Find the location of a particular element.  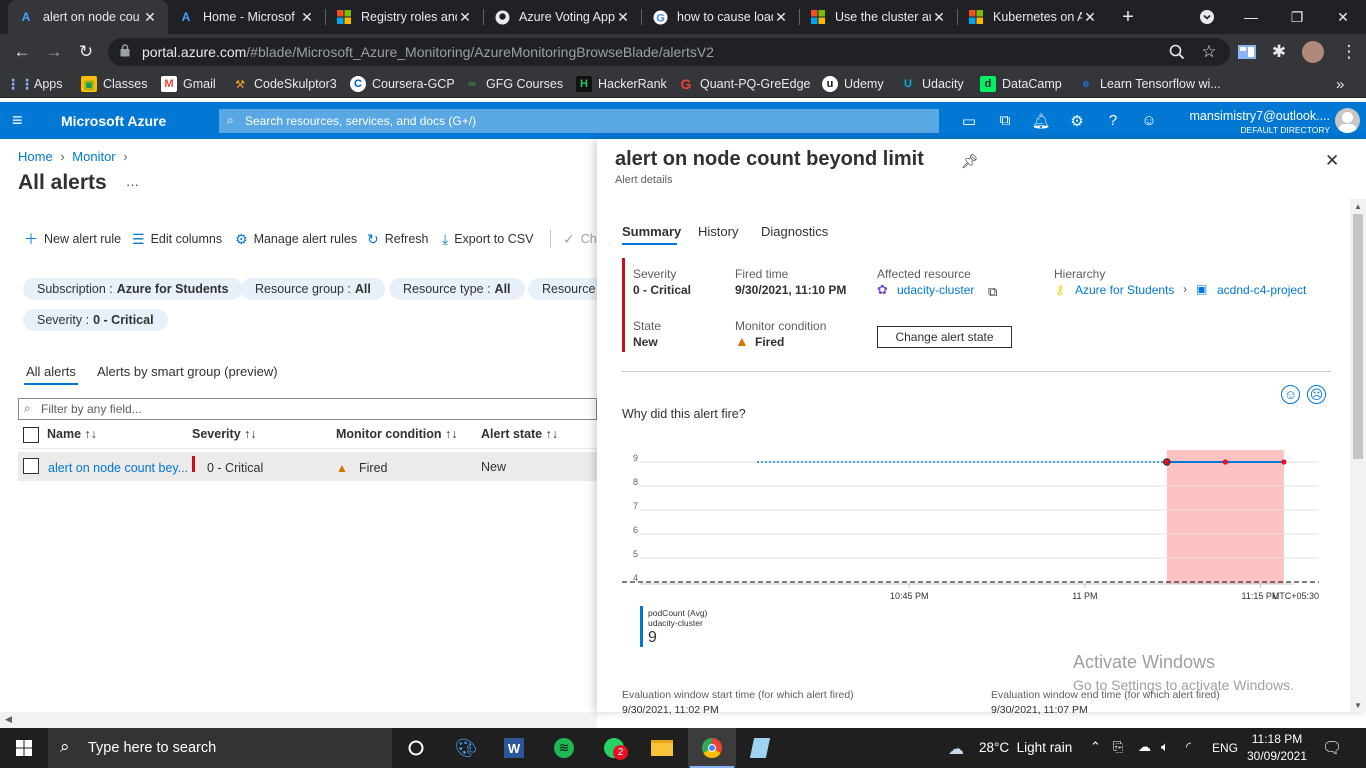

back-icon: ← is located at coordinates (22, 52).